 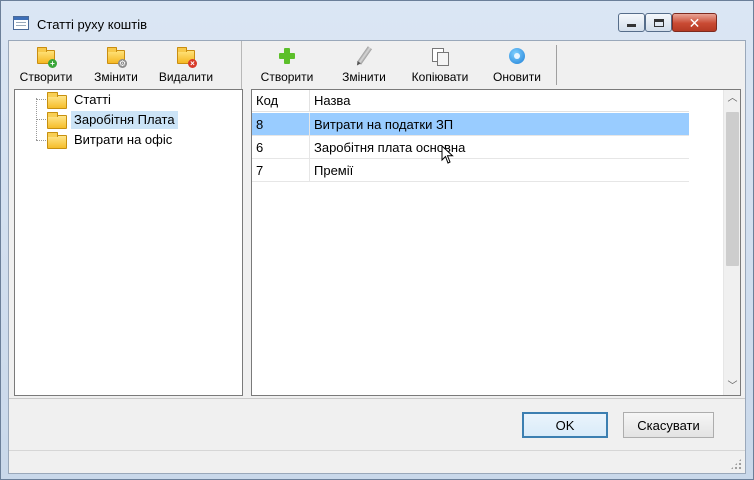 What do you see at coordinates (384, 124) in the screenshot?
I see `cell-name: Витрати на податки ЗП` at bounding box center [384, 124].